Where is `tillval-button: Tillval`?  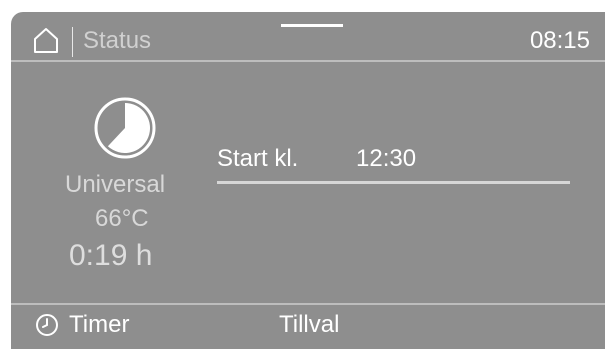
tillval-button: Tillval is located at coordinates (309, 325).